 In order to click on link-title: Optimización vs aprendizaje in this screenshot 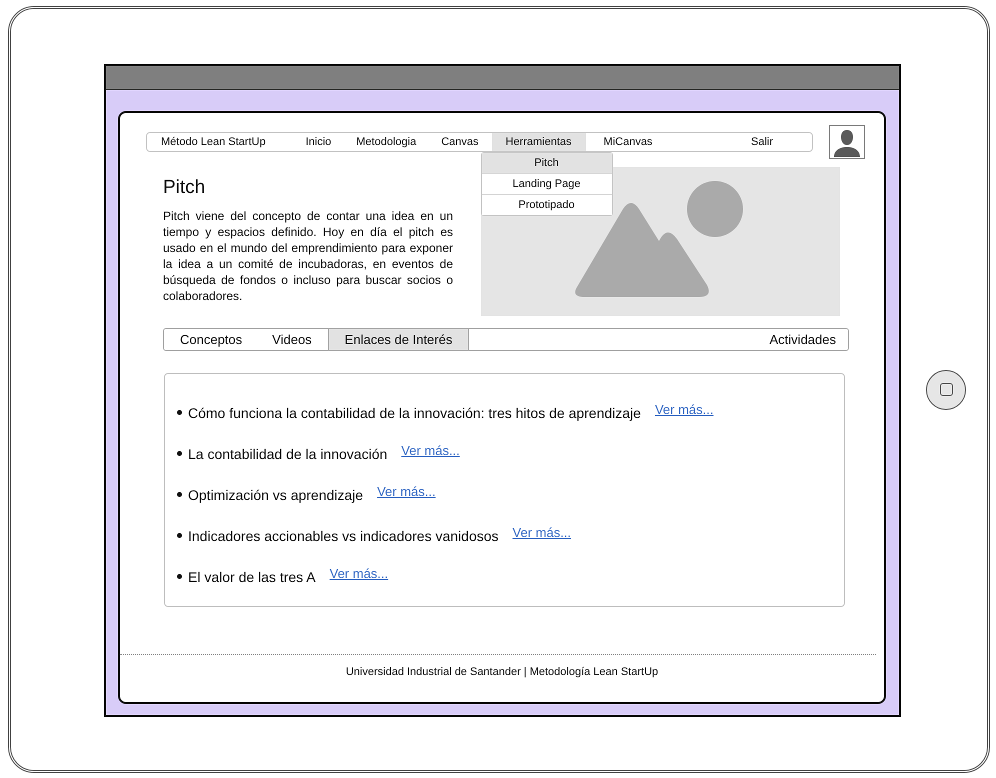, I will do `click(276, 494)`.